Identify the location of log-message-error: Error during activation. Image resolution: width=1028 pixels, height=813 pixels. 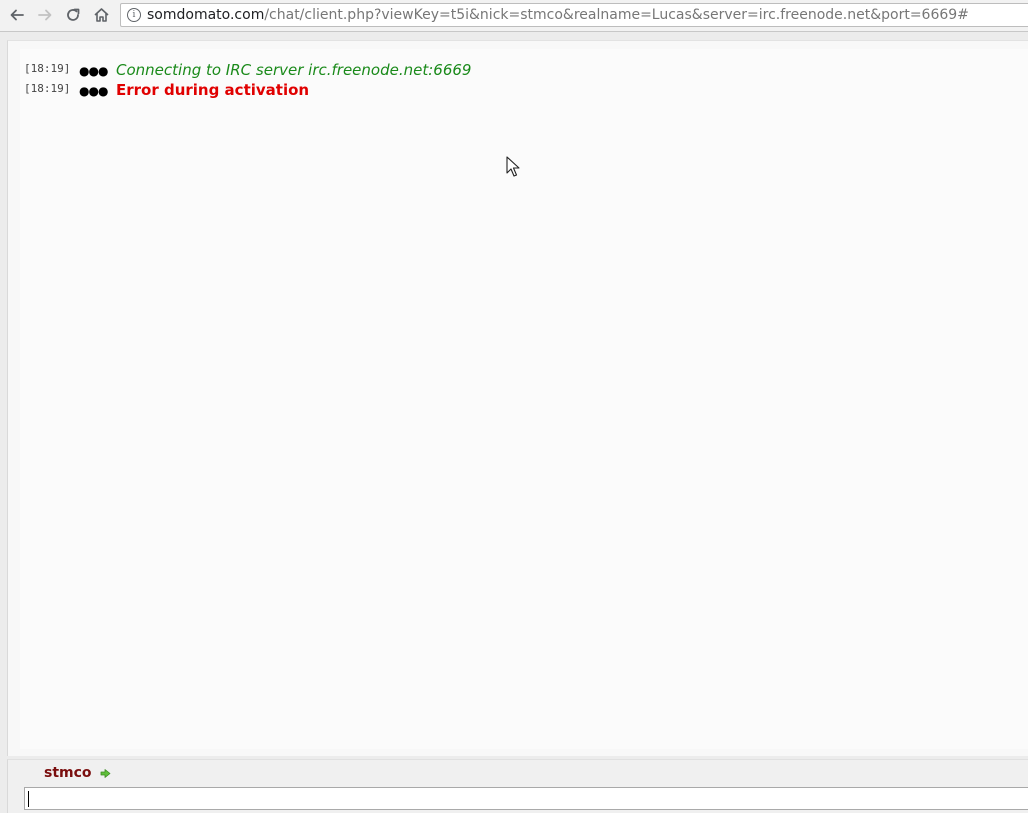
(213, 90).